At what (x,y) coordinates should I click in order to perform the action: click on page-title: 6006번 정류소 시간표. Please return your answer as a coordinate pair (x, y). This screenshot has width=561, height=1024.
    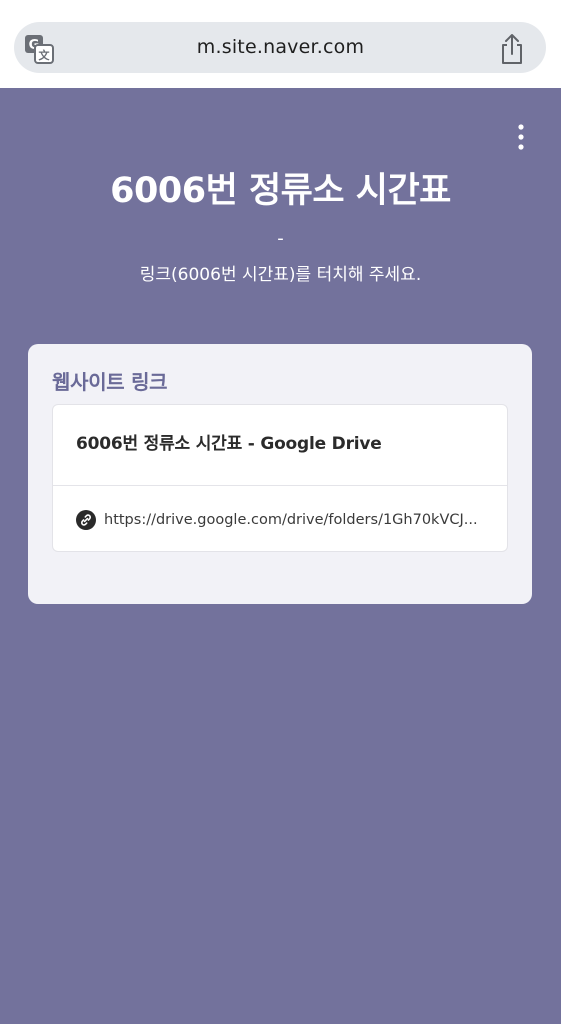
    Looking at the image, I should click on (280, 191).